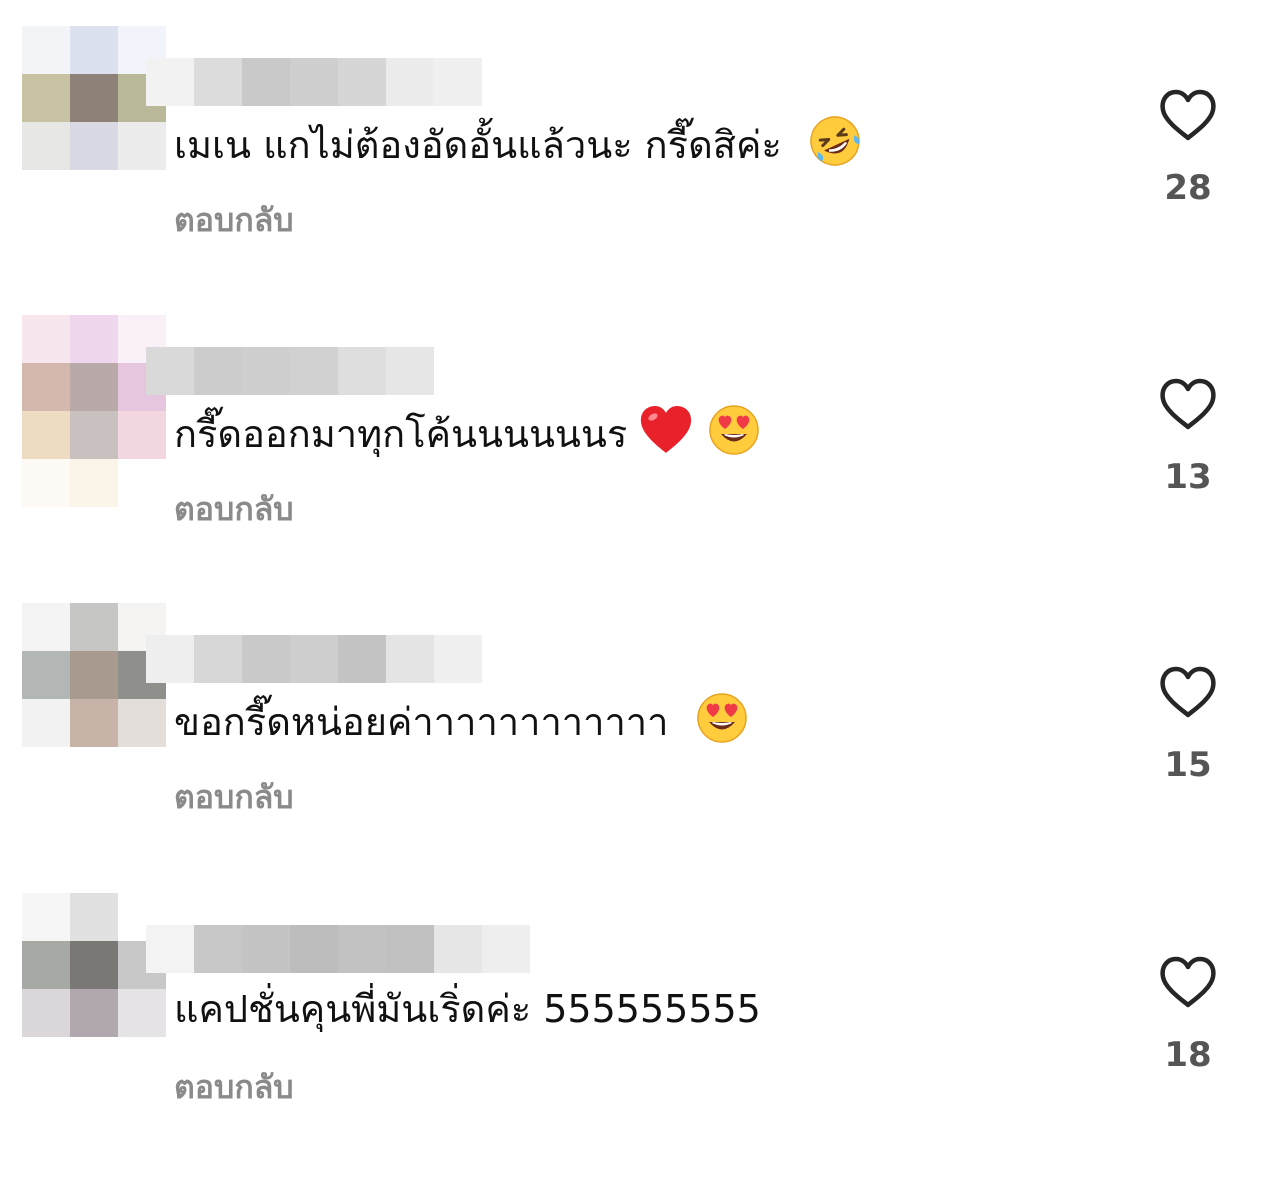  I want to click on like-button: 28, so click(1188, 153).